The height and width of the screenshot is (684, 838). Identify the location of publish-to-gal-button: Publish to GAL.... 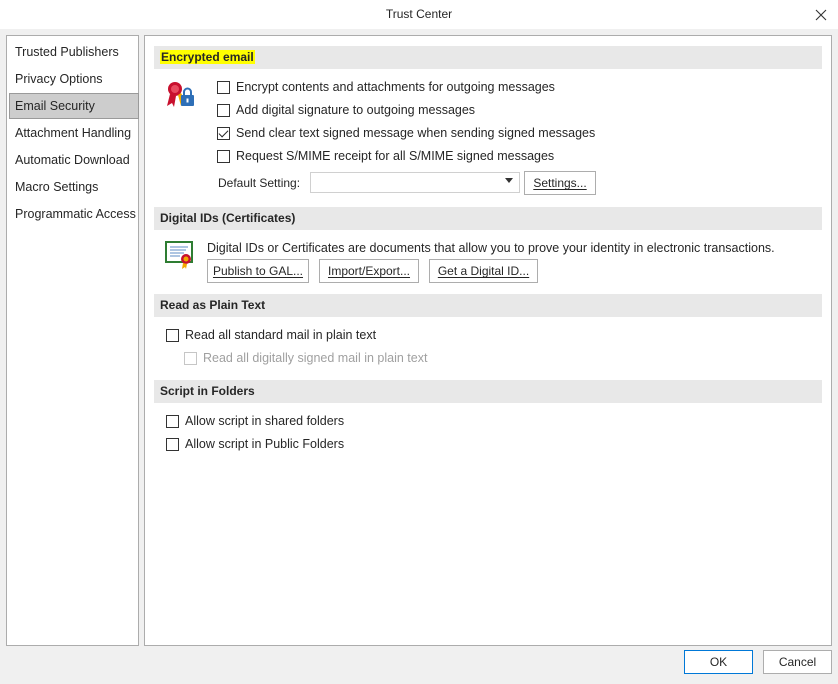
(258, 271).